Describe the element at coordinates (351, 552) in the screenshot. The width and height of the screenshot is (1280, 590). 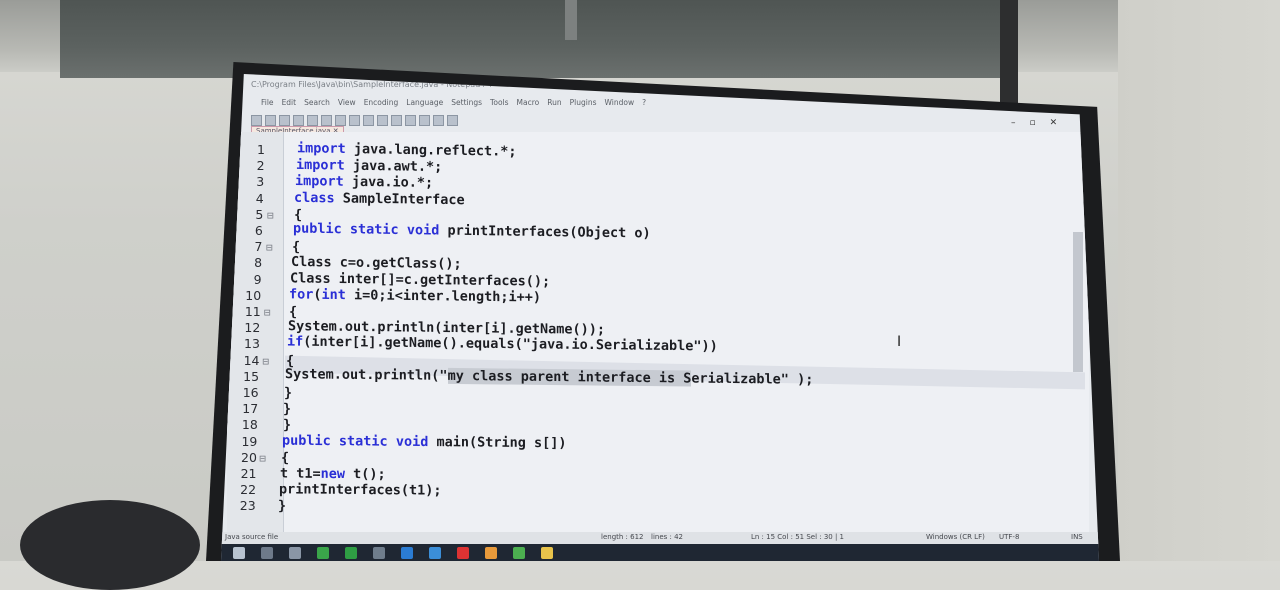
I see `excel-icon` at that location.